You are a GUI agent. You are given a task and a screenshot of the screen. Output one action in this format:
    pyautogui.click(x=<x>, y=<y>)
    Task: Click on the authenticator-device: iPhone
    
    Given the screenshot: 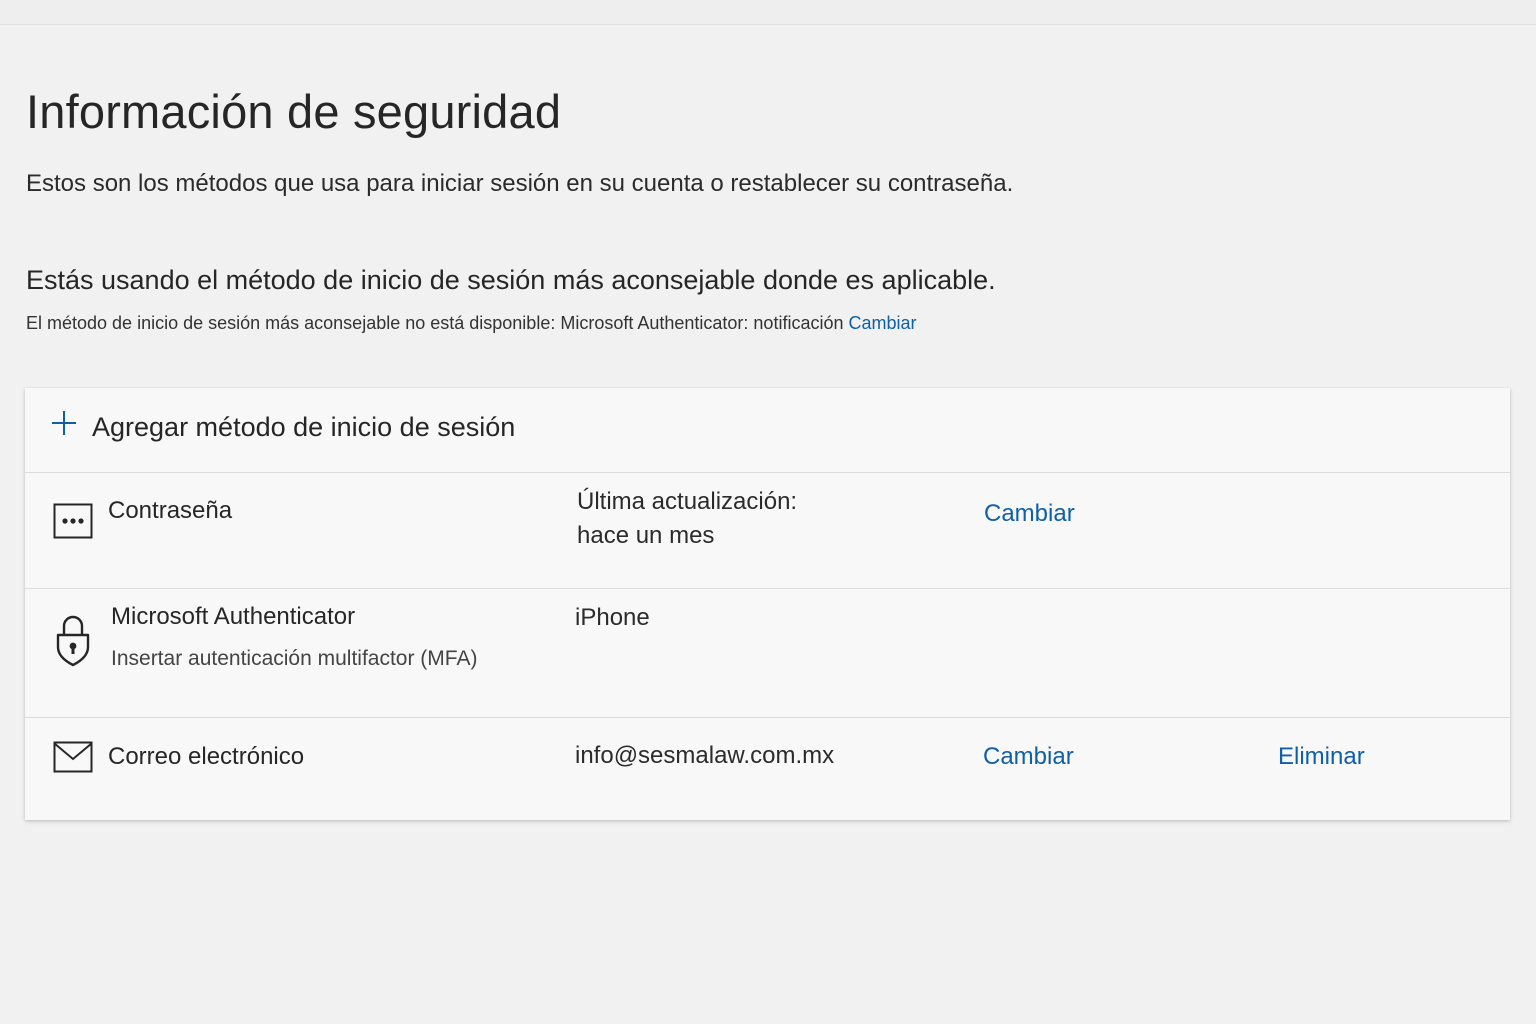 What is the action you would take?
    pyautogui.click(x=612, y=617)
    